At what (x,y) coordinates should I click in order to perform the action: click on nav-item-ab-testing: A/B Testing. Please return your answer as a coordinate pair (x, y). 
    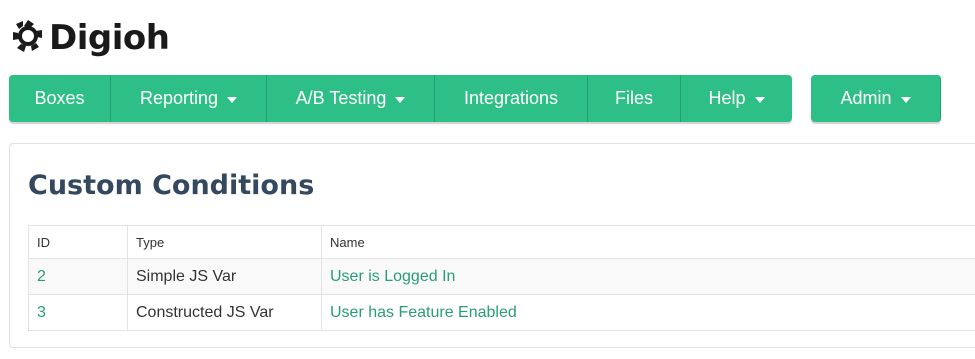
    Looking at the image, I should click on (351, 98).